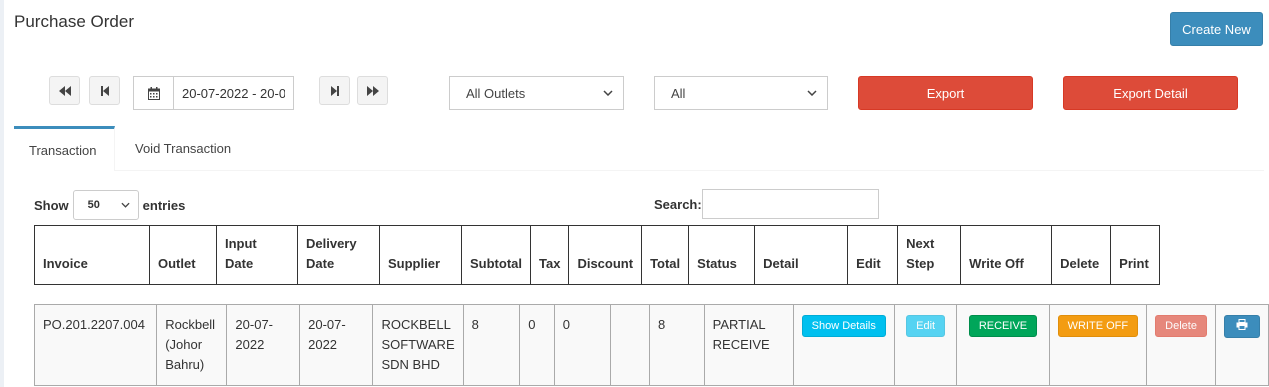 Image resolution: width=1269 pixels, height=387 pixels. I want to click on cell-invoice: PO.201.2207.004, so click(95, 345).